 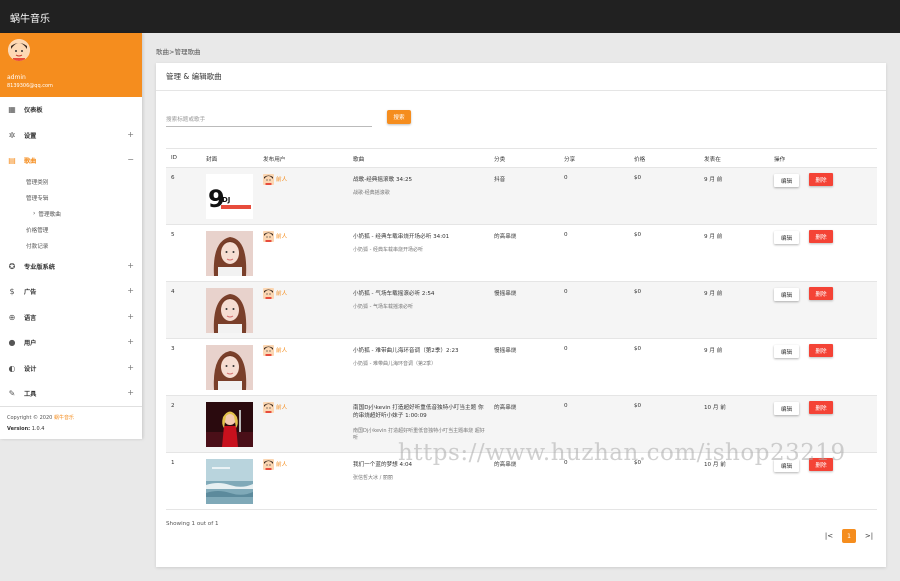 I want to click on submenu-item-3: 价格管理, so click(x=84, y=230).